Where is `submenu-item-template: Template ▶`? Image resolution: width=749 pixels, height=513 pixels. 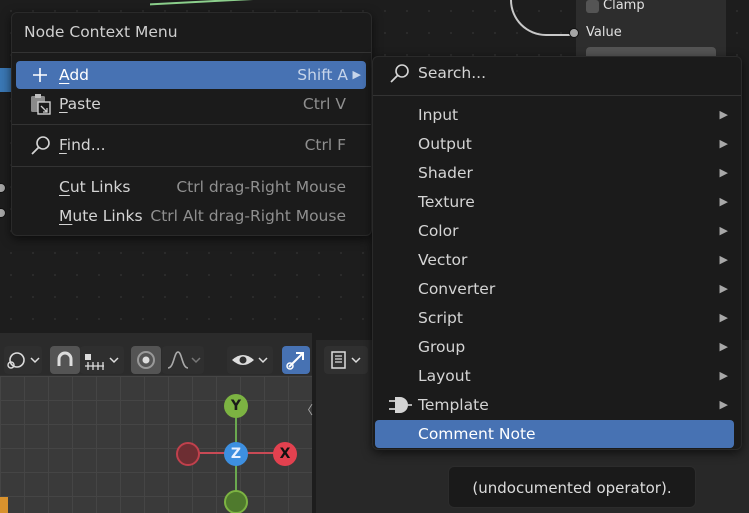 submenu-item-template: Template ▶ is located at coordinates (554, 405).